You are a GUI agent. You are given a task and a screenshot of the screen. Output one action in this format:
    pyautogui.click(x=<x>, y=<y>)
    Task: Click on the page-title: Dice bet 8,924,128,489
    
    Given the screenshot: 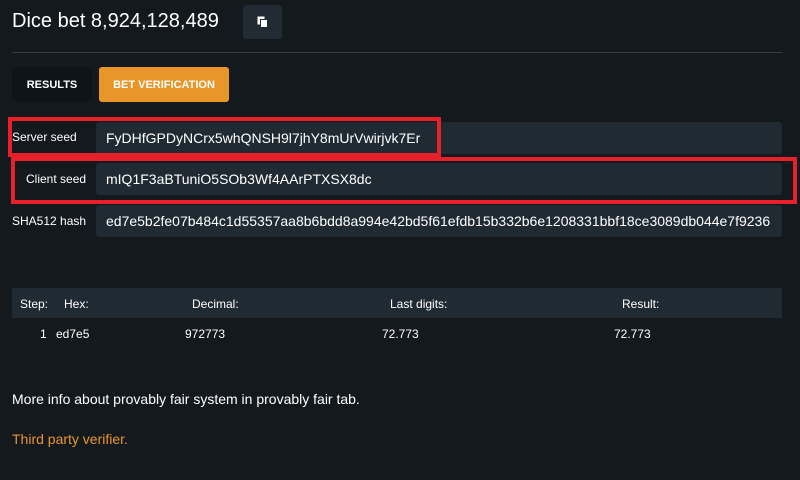 What is the action you would take?
    pyautogui.click(x=115, y=21)
    